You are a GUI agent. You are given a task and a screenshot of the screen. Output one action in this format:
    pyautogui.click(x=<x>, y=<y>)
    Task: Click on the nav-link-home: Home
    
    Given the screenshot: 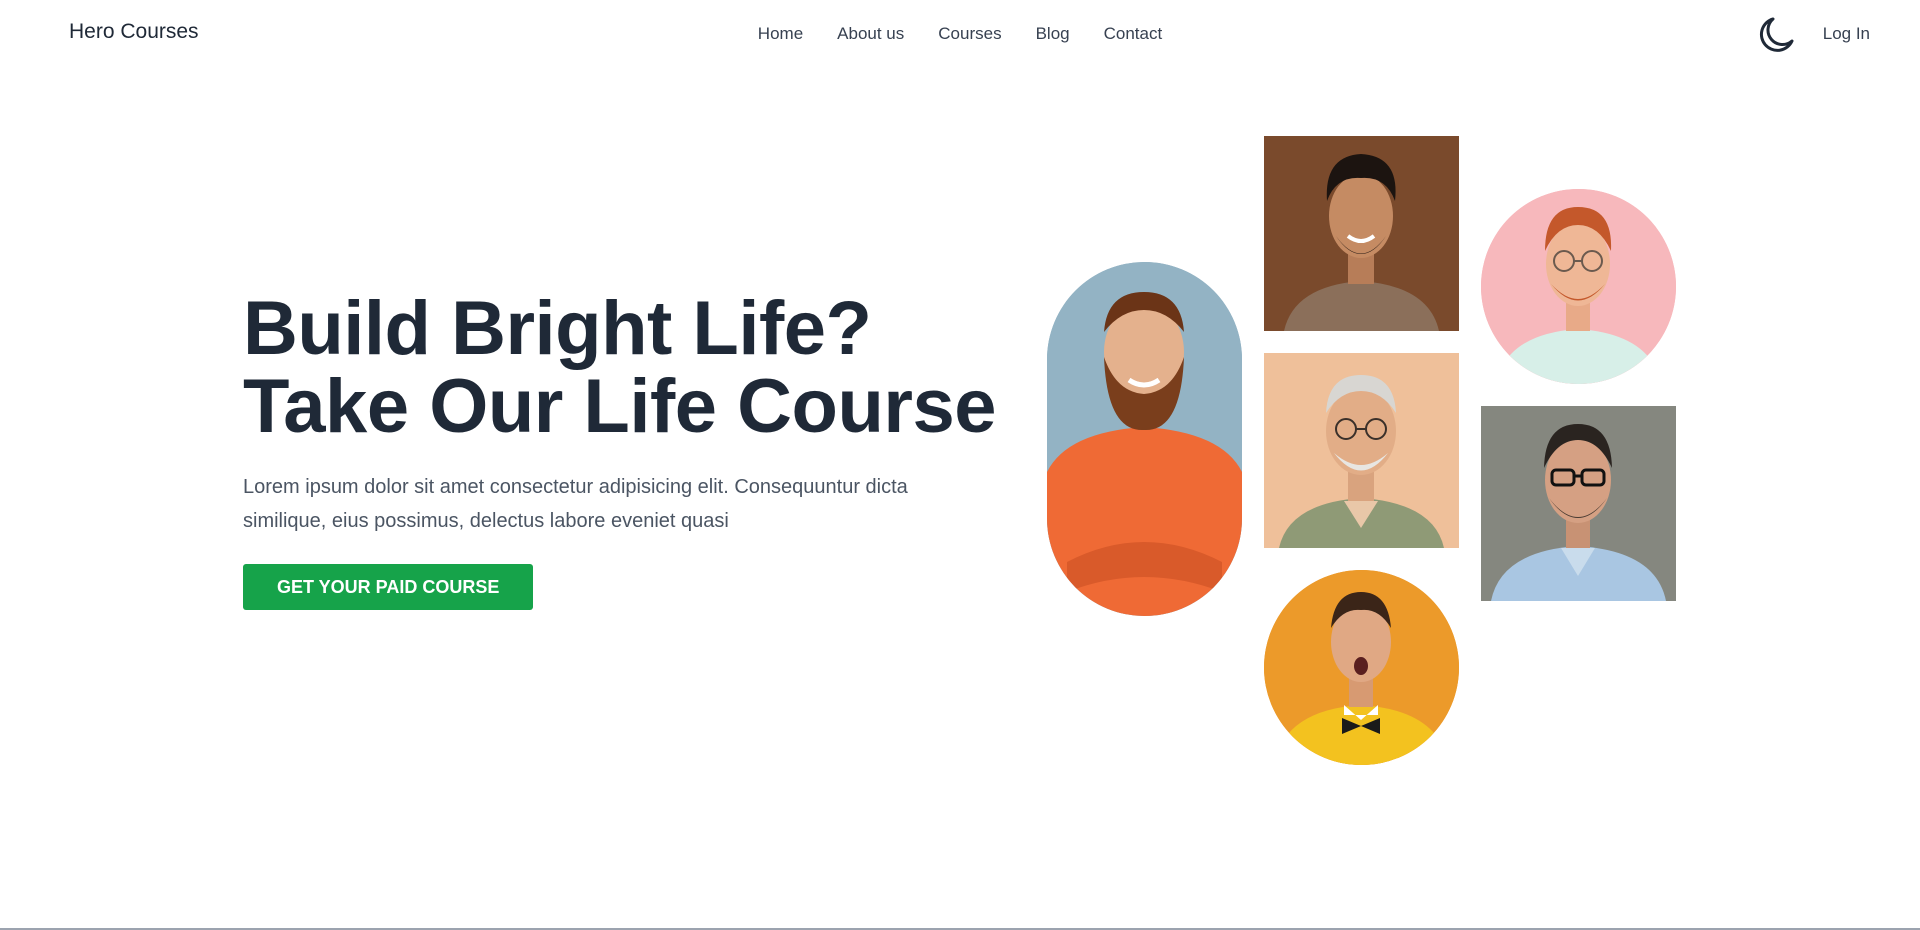 What is the action you would take?
    pyautogui.click(x=780, y=33)
    